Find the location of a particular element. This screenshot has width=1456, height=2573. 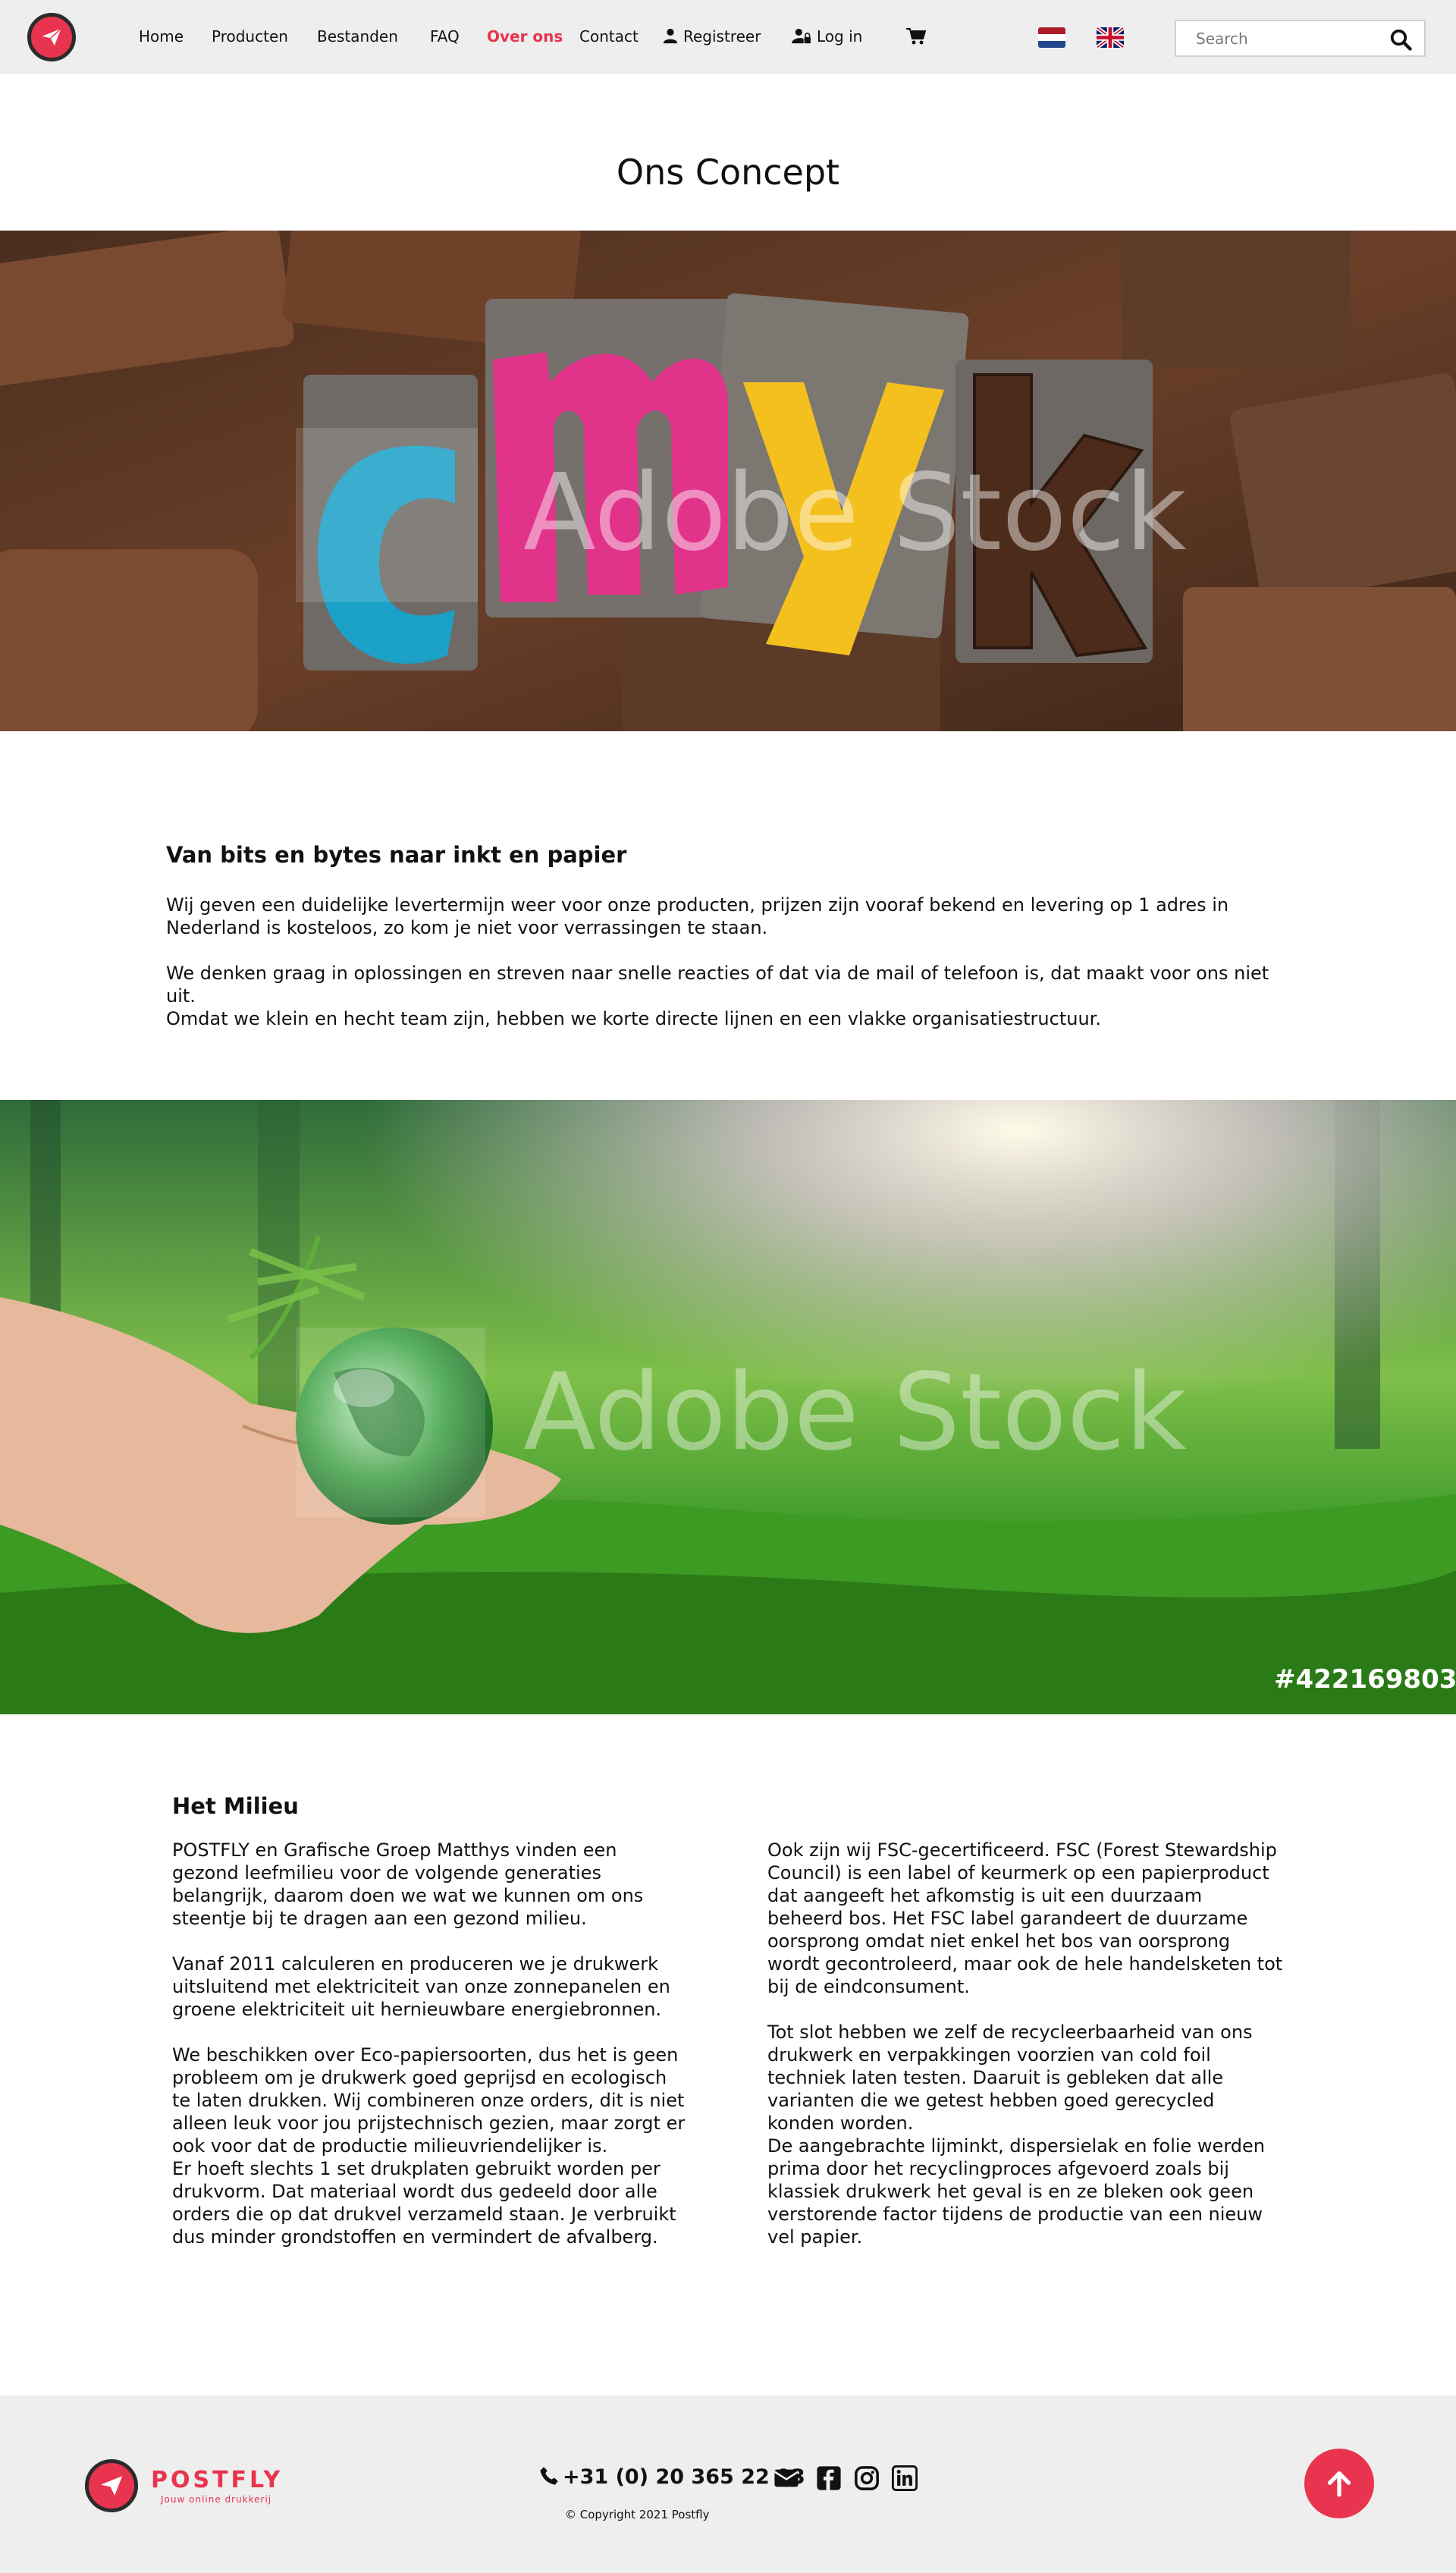

nav-contact: Contact is located at coordinates (609, 36).